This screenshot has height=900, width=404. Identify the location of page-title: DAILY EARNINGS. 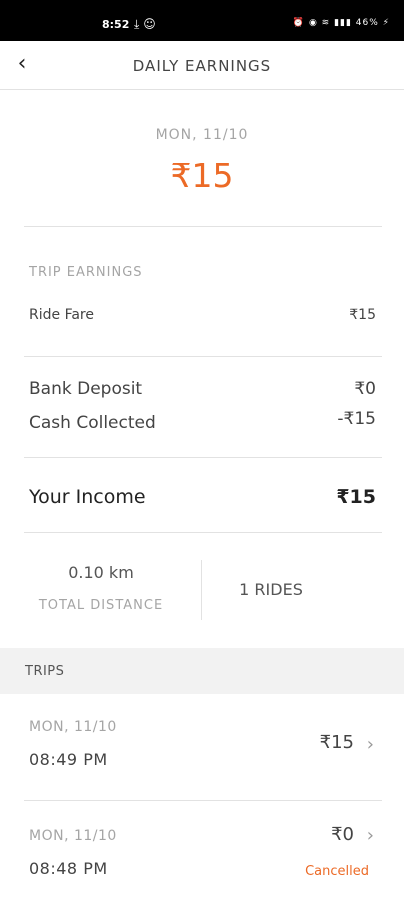
(202, 66).